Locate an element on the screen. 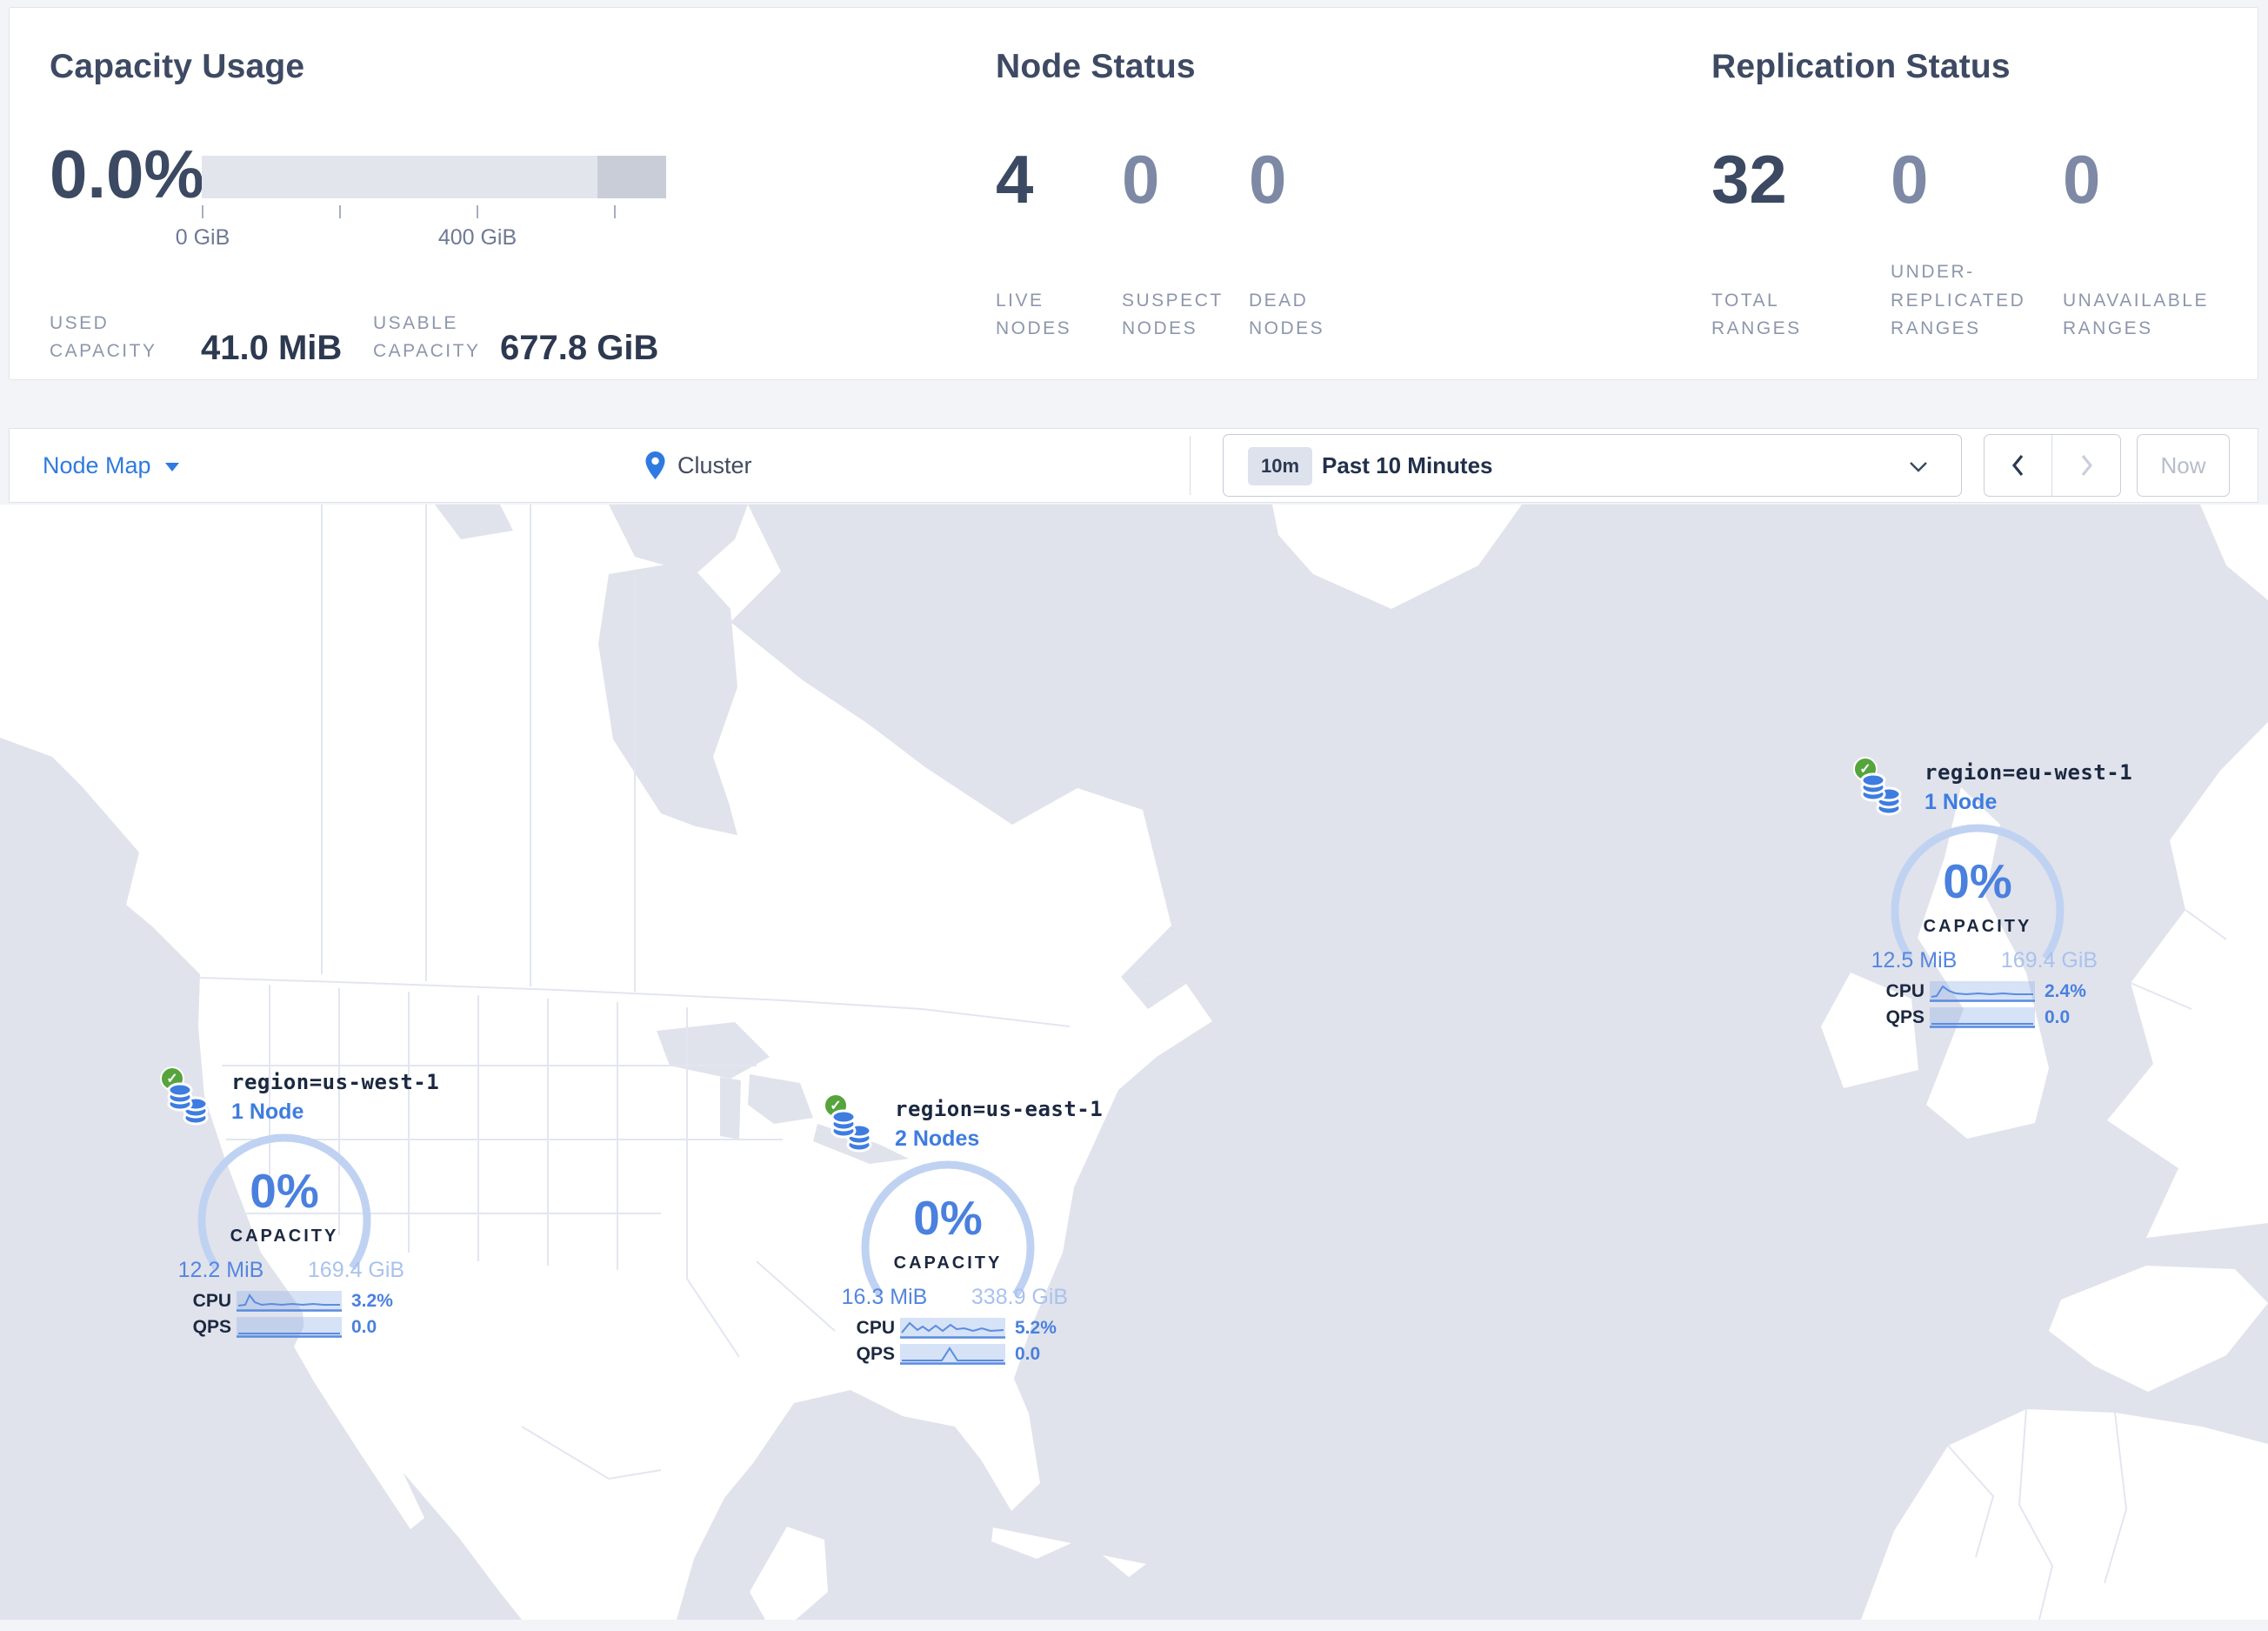 The image size is (2268, 1631). lake-michigan is located at coordinates (730, 1108).